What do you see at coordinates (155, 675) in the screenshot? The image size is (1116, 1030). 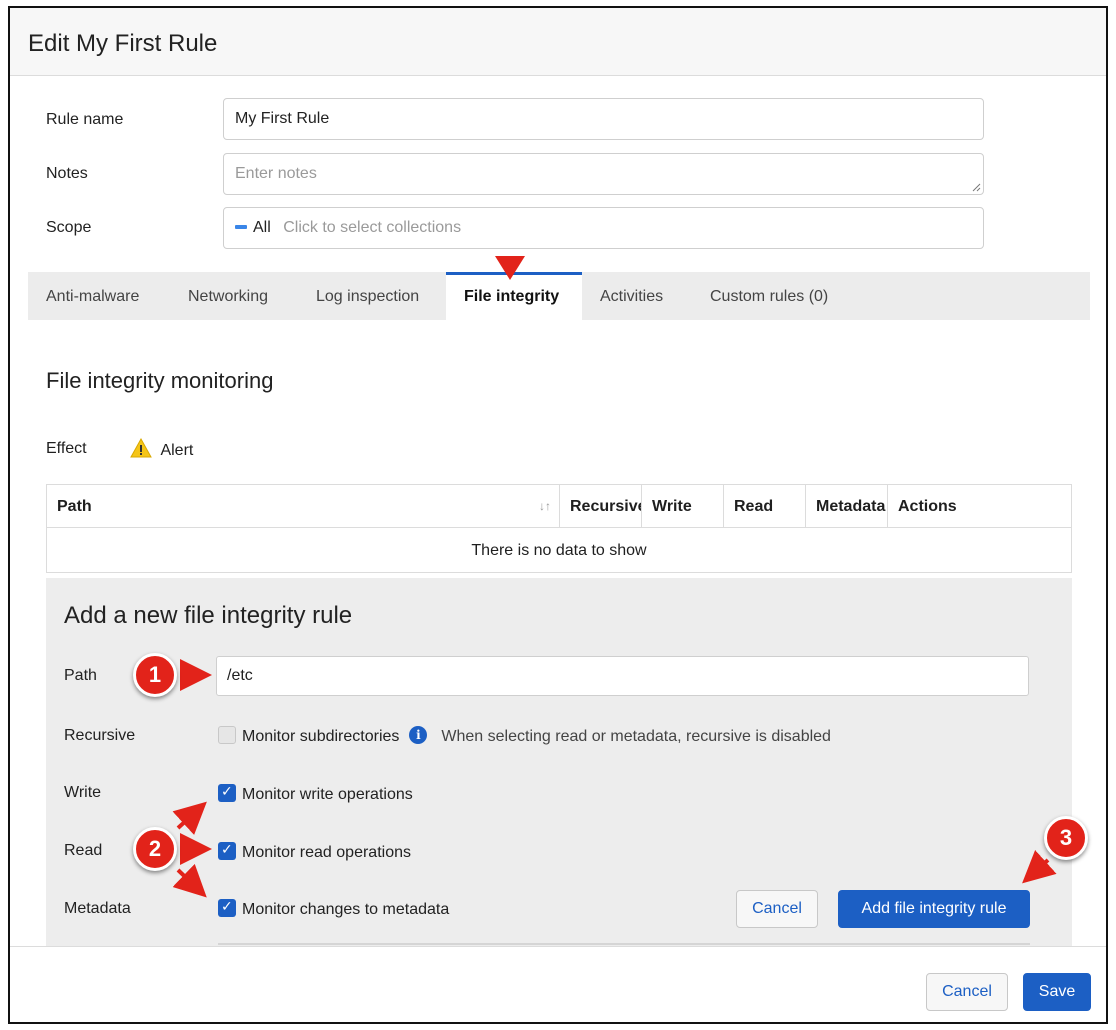 I see `annotation-badge-1: 1` at bounding box center [155, 675].